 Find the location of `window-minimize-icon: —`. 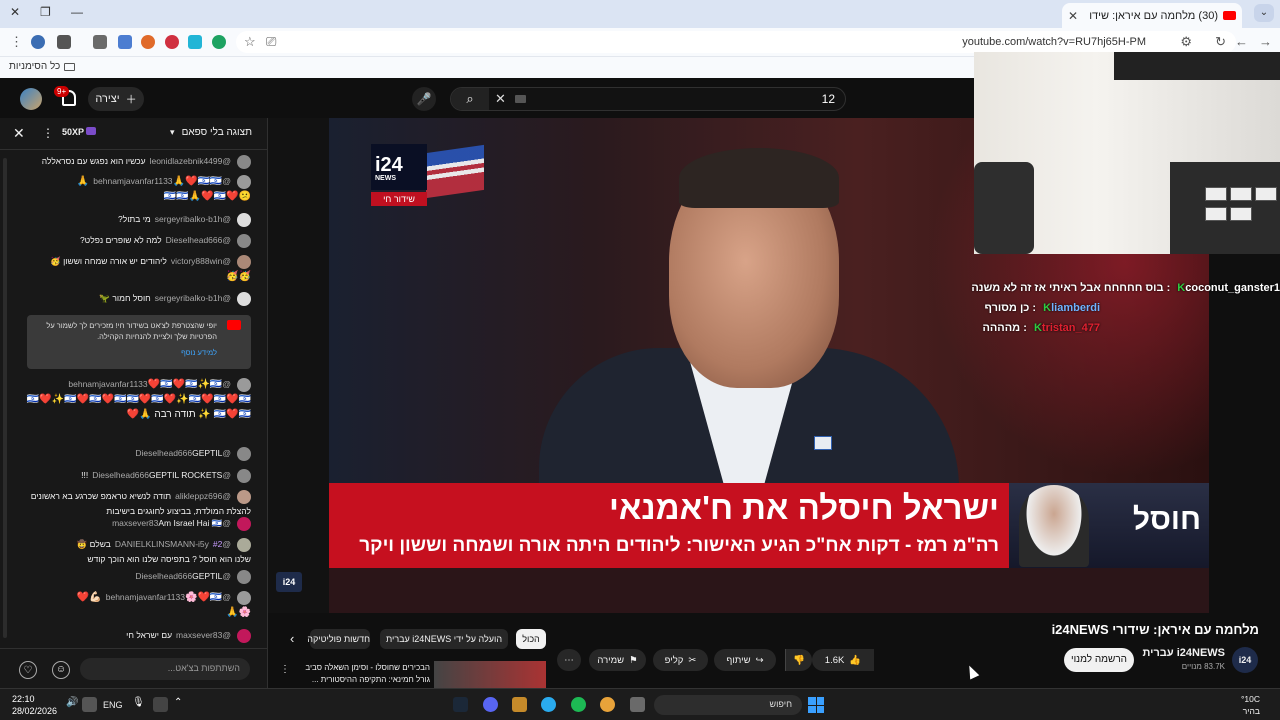

window-minimize-icon: — is located at coordinates (77, 12).